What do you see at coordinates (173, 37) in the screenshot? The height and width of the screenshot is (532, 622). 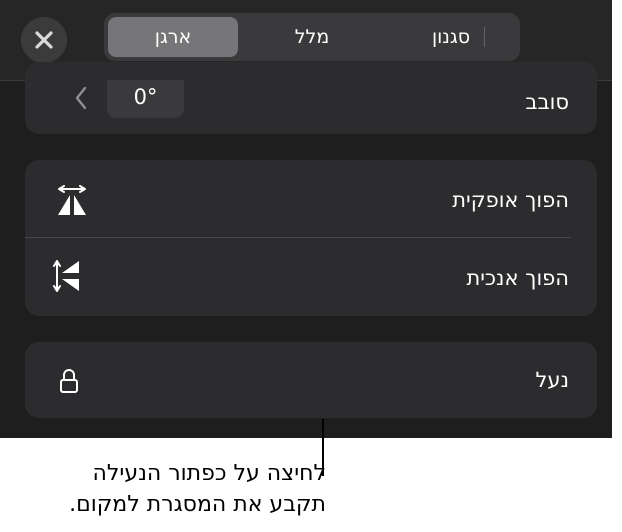 I see `tab-arrange: ארגן` at bounding box center [173, 37].